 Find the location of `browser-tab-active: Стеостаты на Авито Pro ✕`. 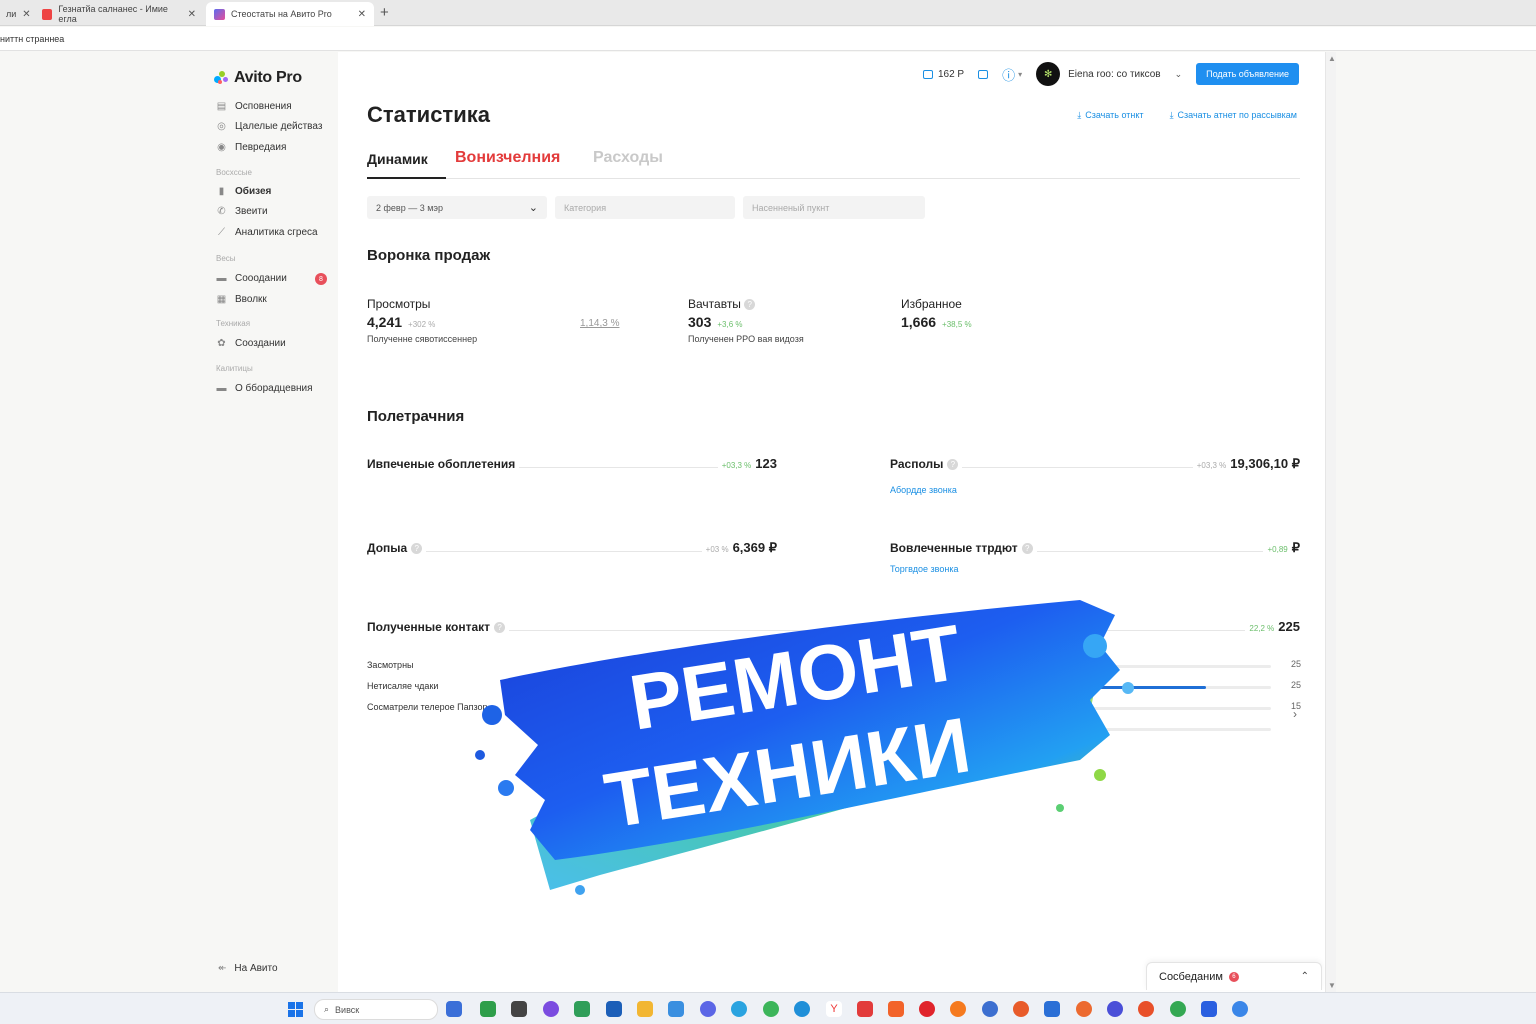

browser-tab-active: Стеостаты на Авито Pro ✕ is located at coordinates (290, 14).